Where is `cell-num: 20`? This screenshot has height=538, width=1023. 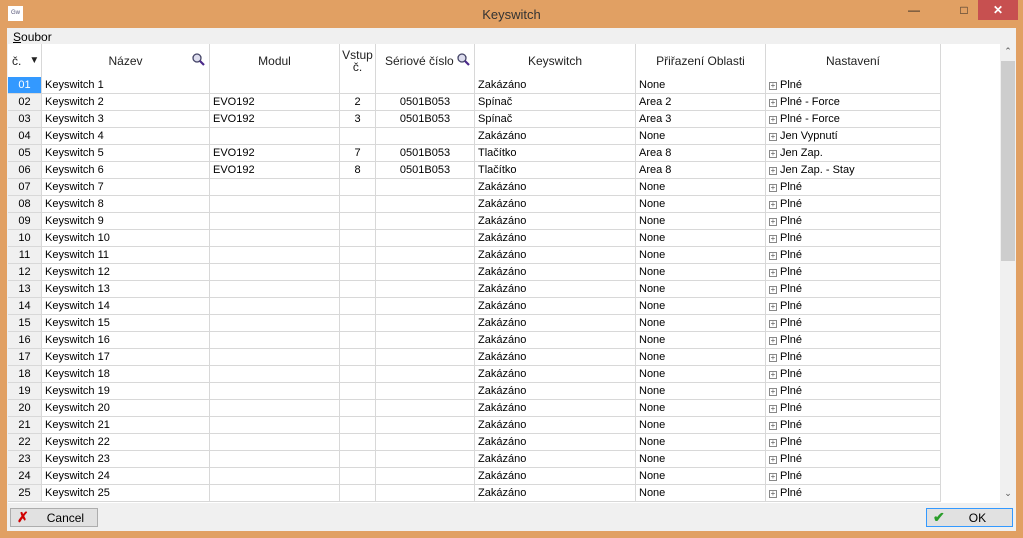 cell-num: 20 is located at coordinates (25, 408).